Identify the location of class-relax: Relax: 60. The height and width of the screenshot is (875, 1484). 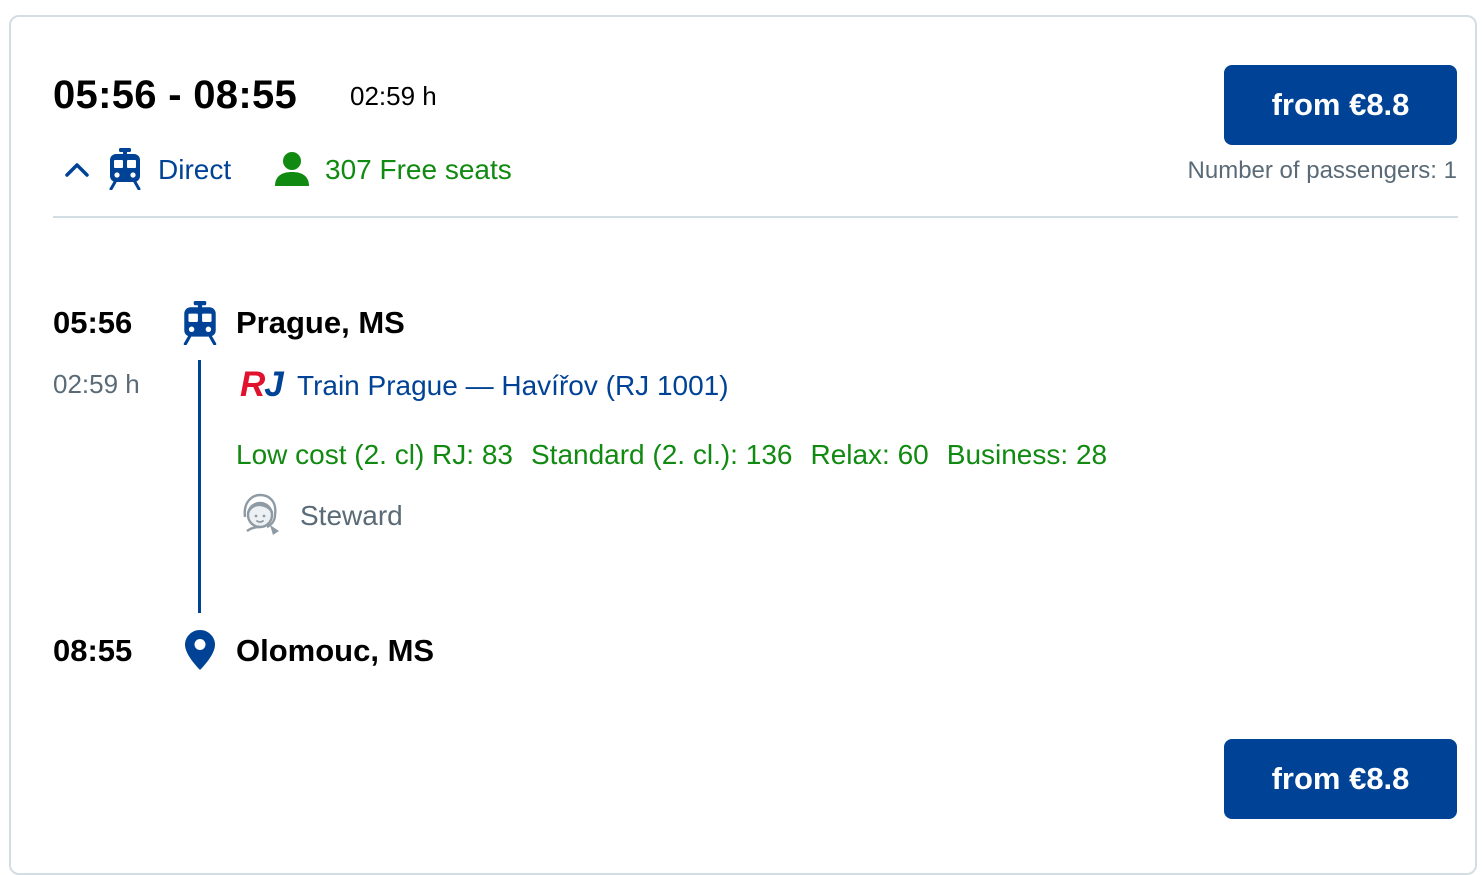
(869, 454).